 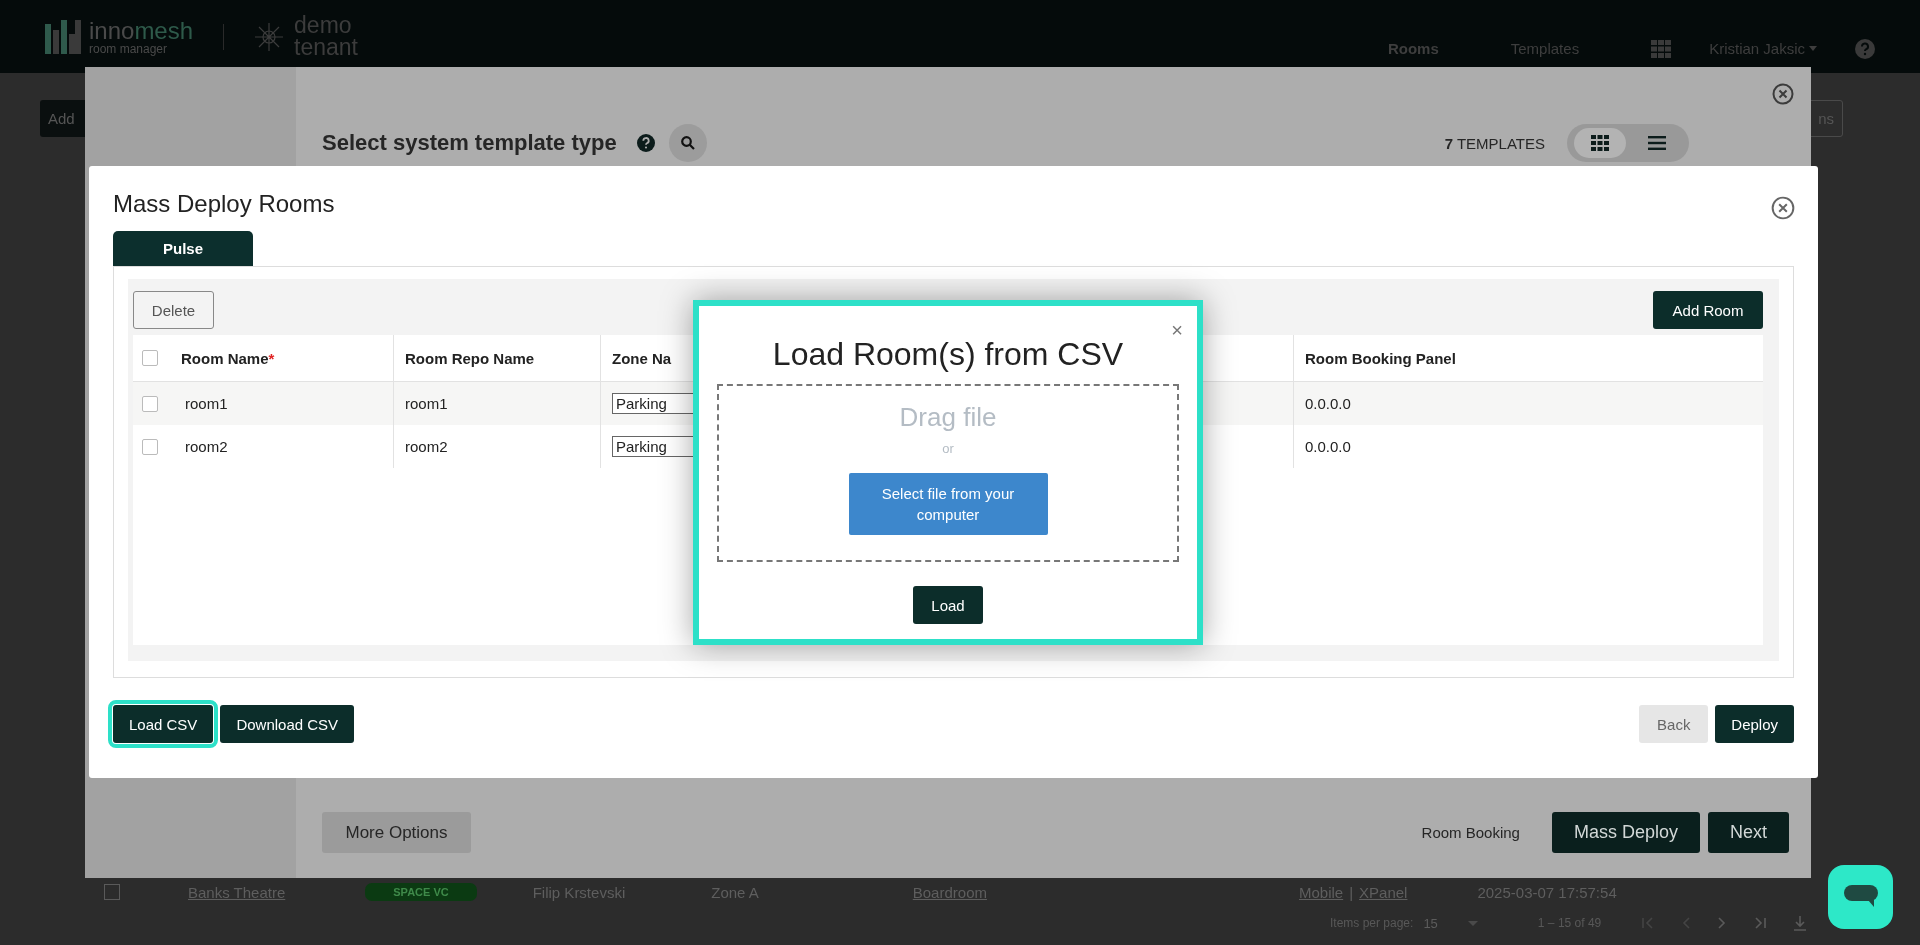 I want to click on last-page-icon, so click(x=1760, y=923).